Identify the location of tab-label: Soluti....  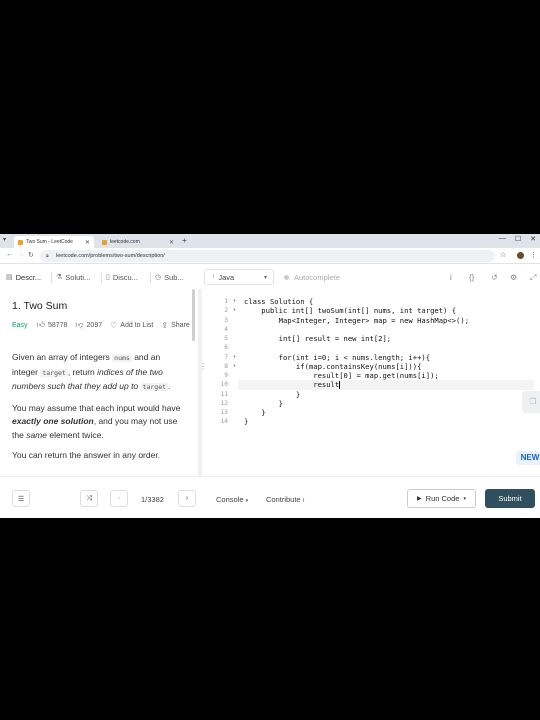
(78, 277).